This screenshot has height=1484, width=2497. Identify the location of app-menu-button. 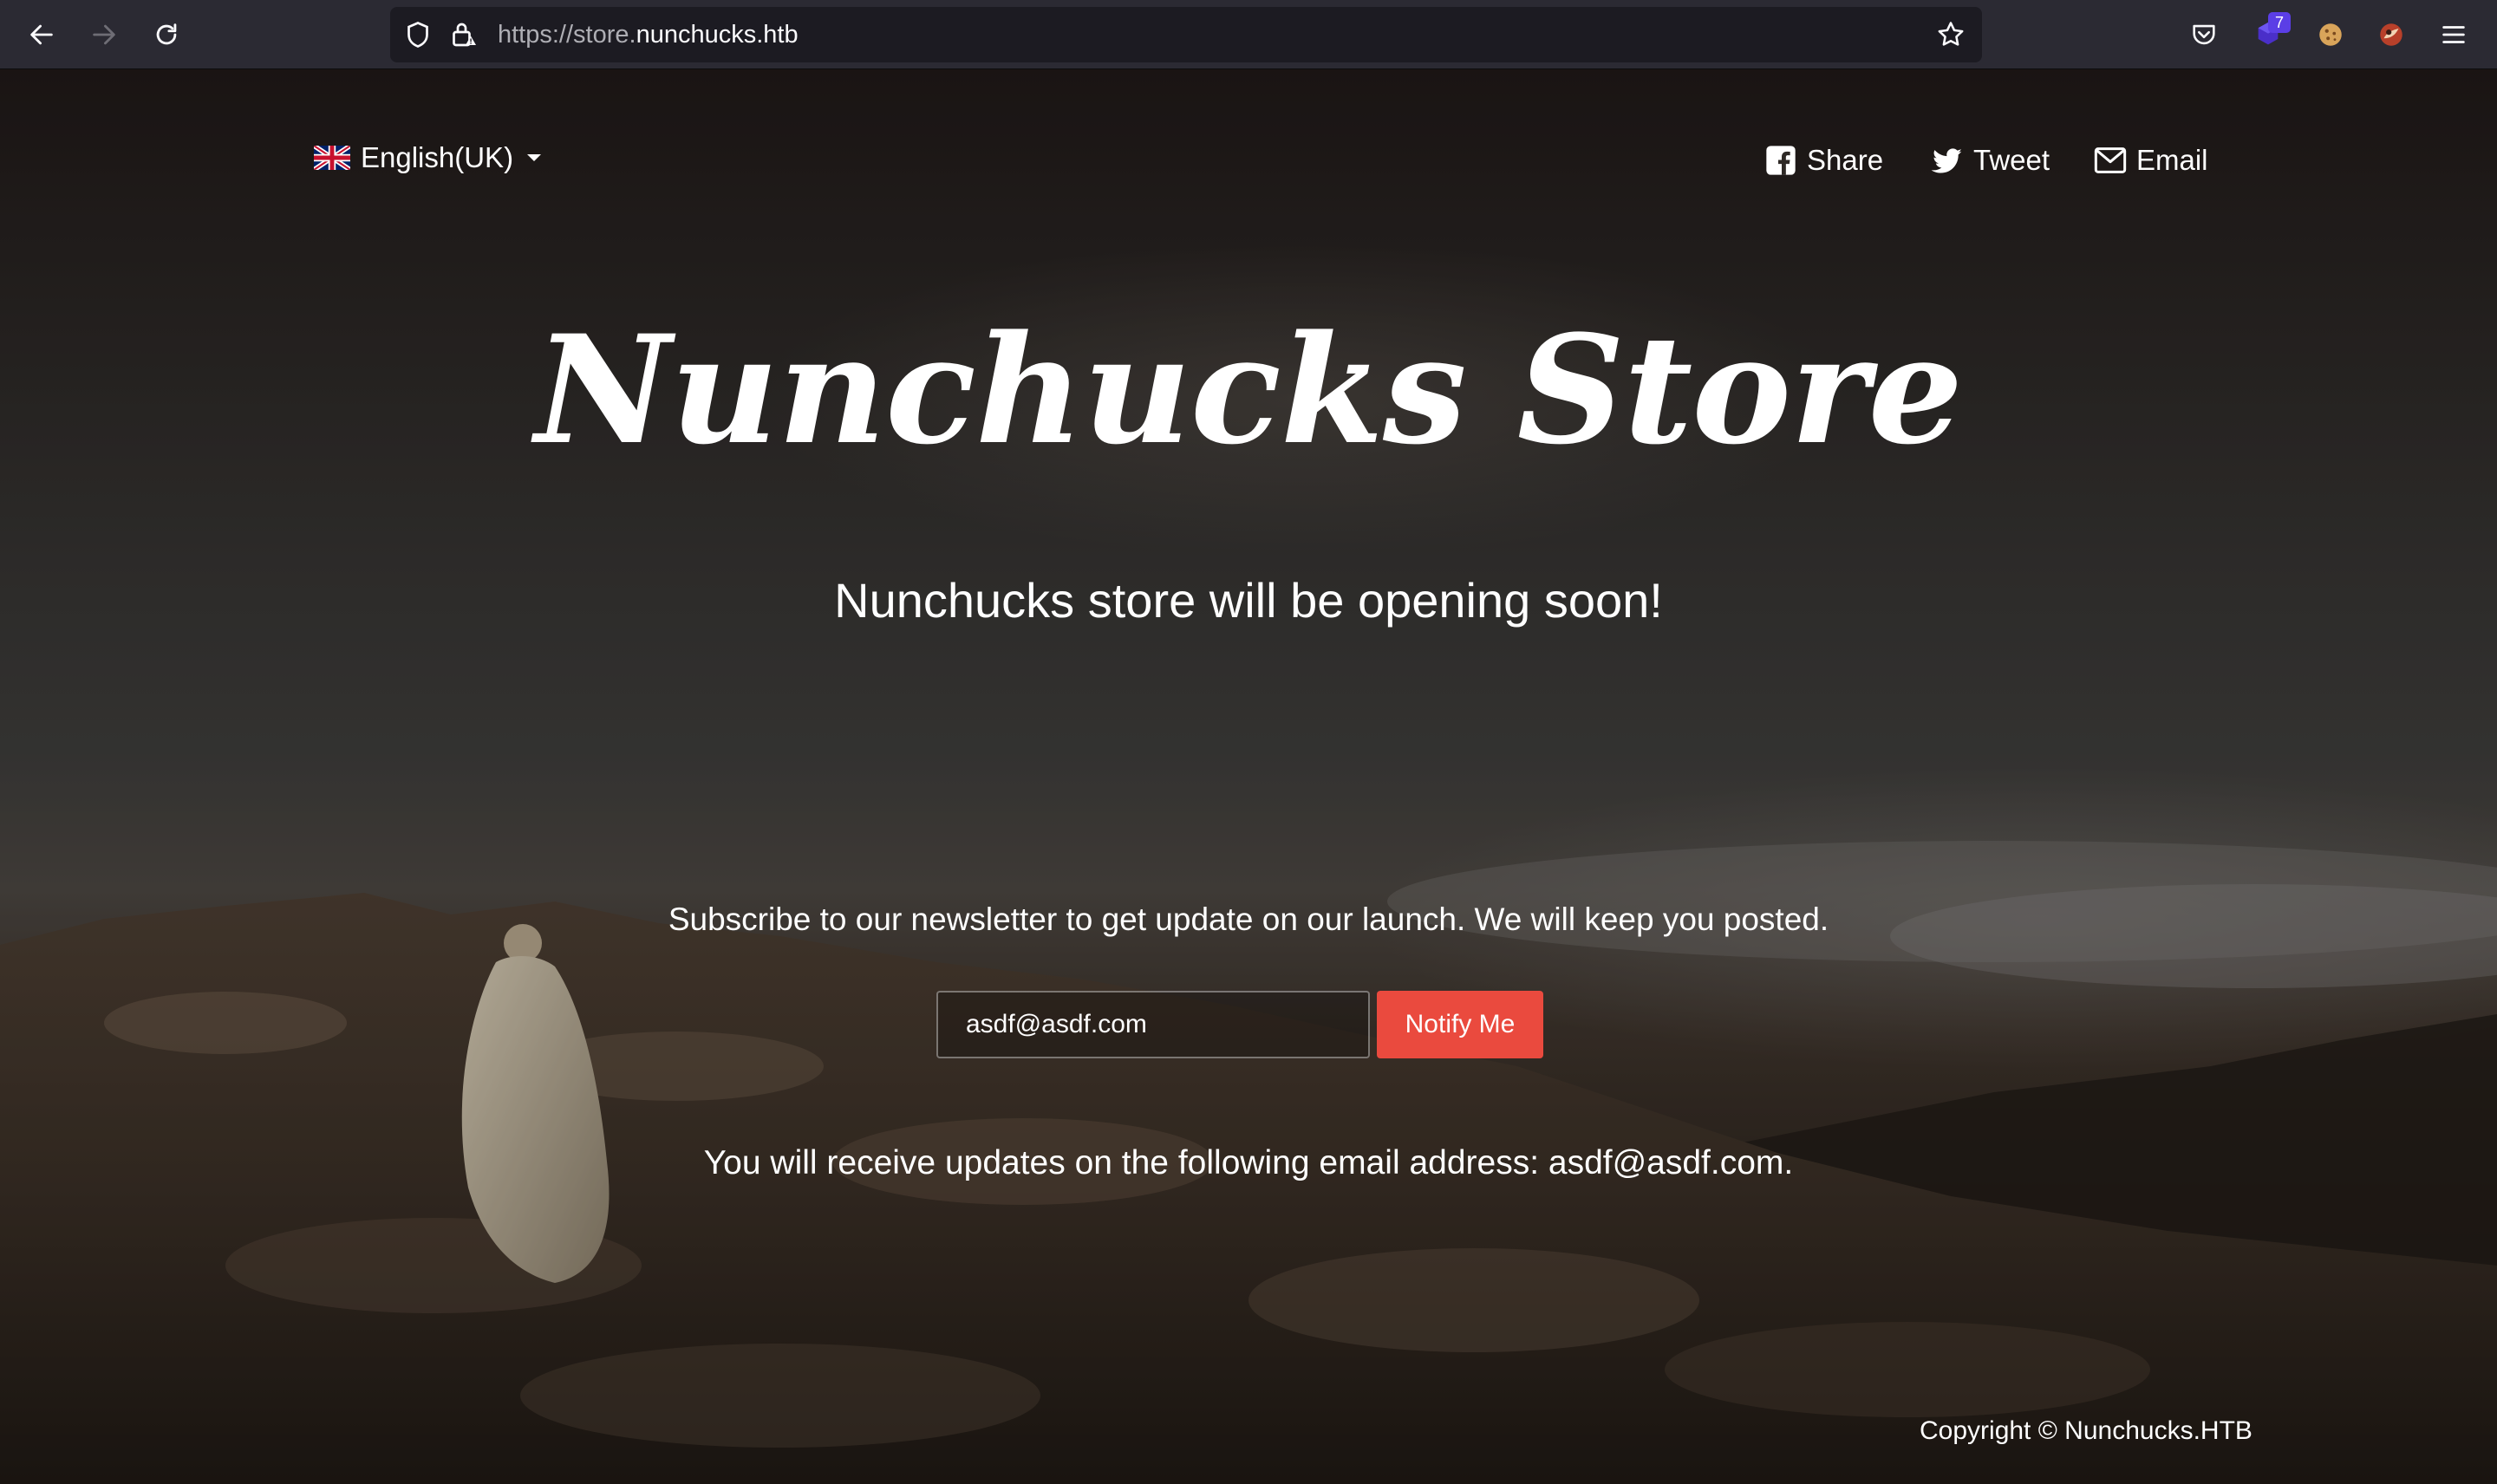
(2454, 35).